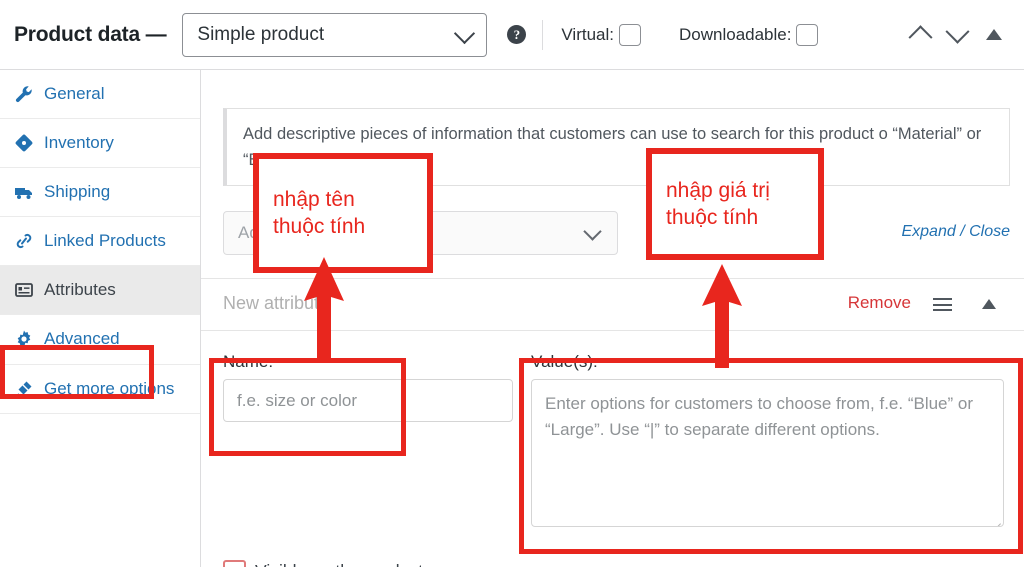 This screenshot has width=1024, height=567. I want to click on product-type-select: Simple product, so click(335, 34).